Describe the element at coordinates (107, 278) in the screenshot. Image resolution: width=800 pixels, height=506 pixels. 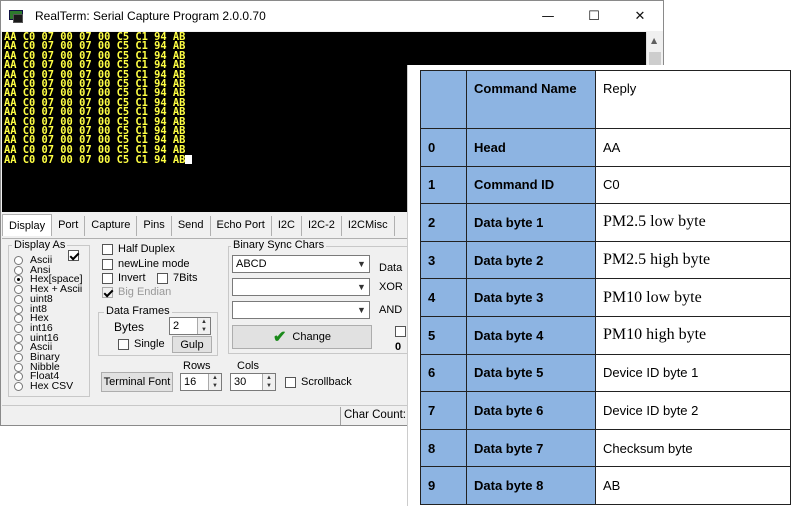
I see `invert-checkbox` at that location.